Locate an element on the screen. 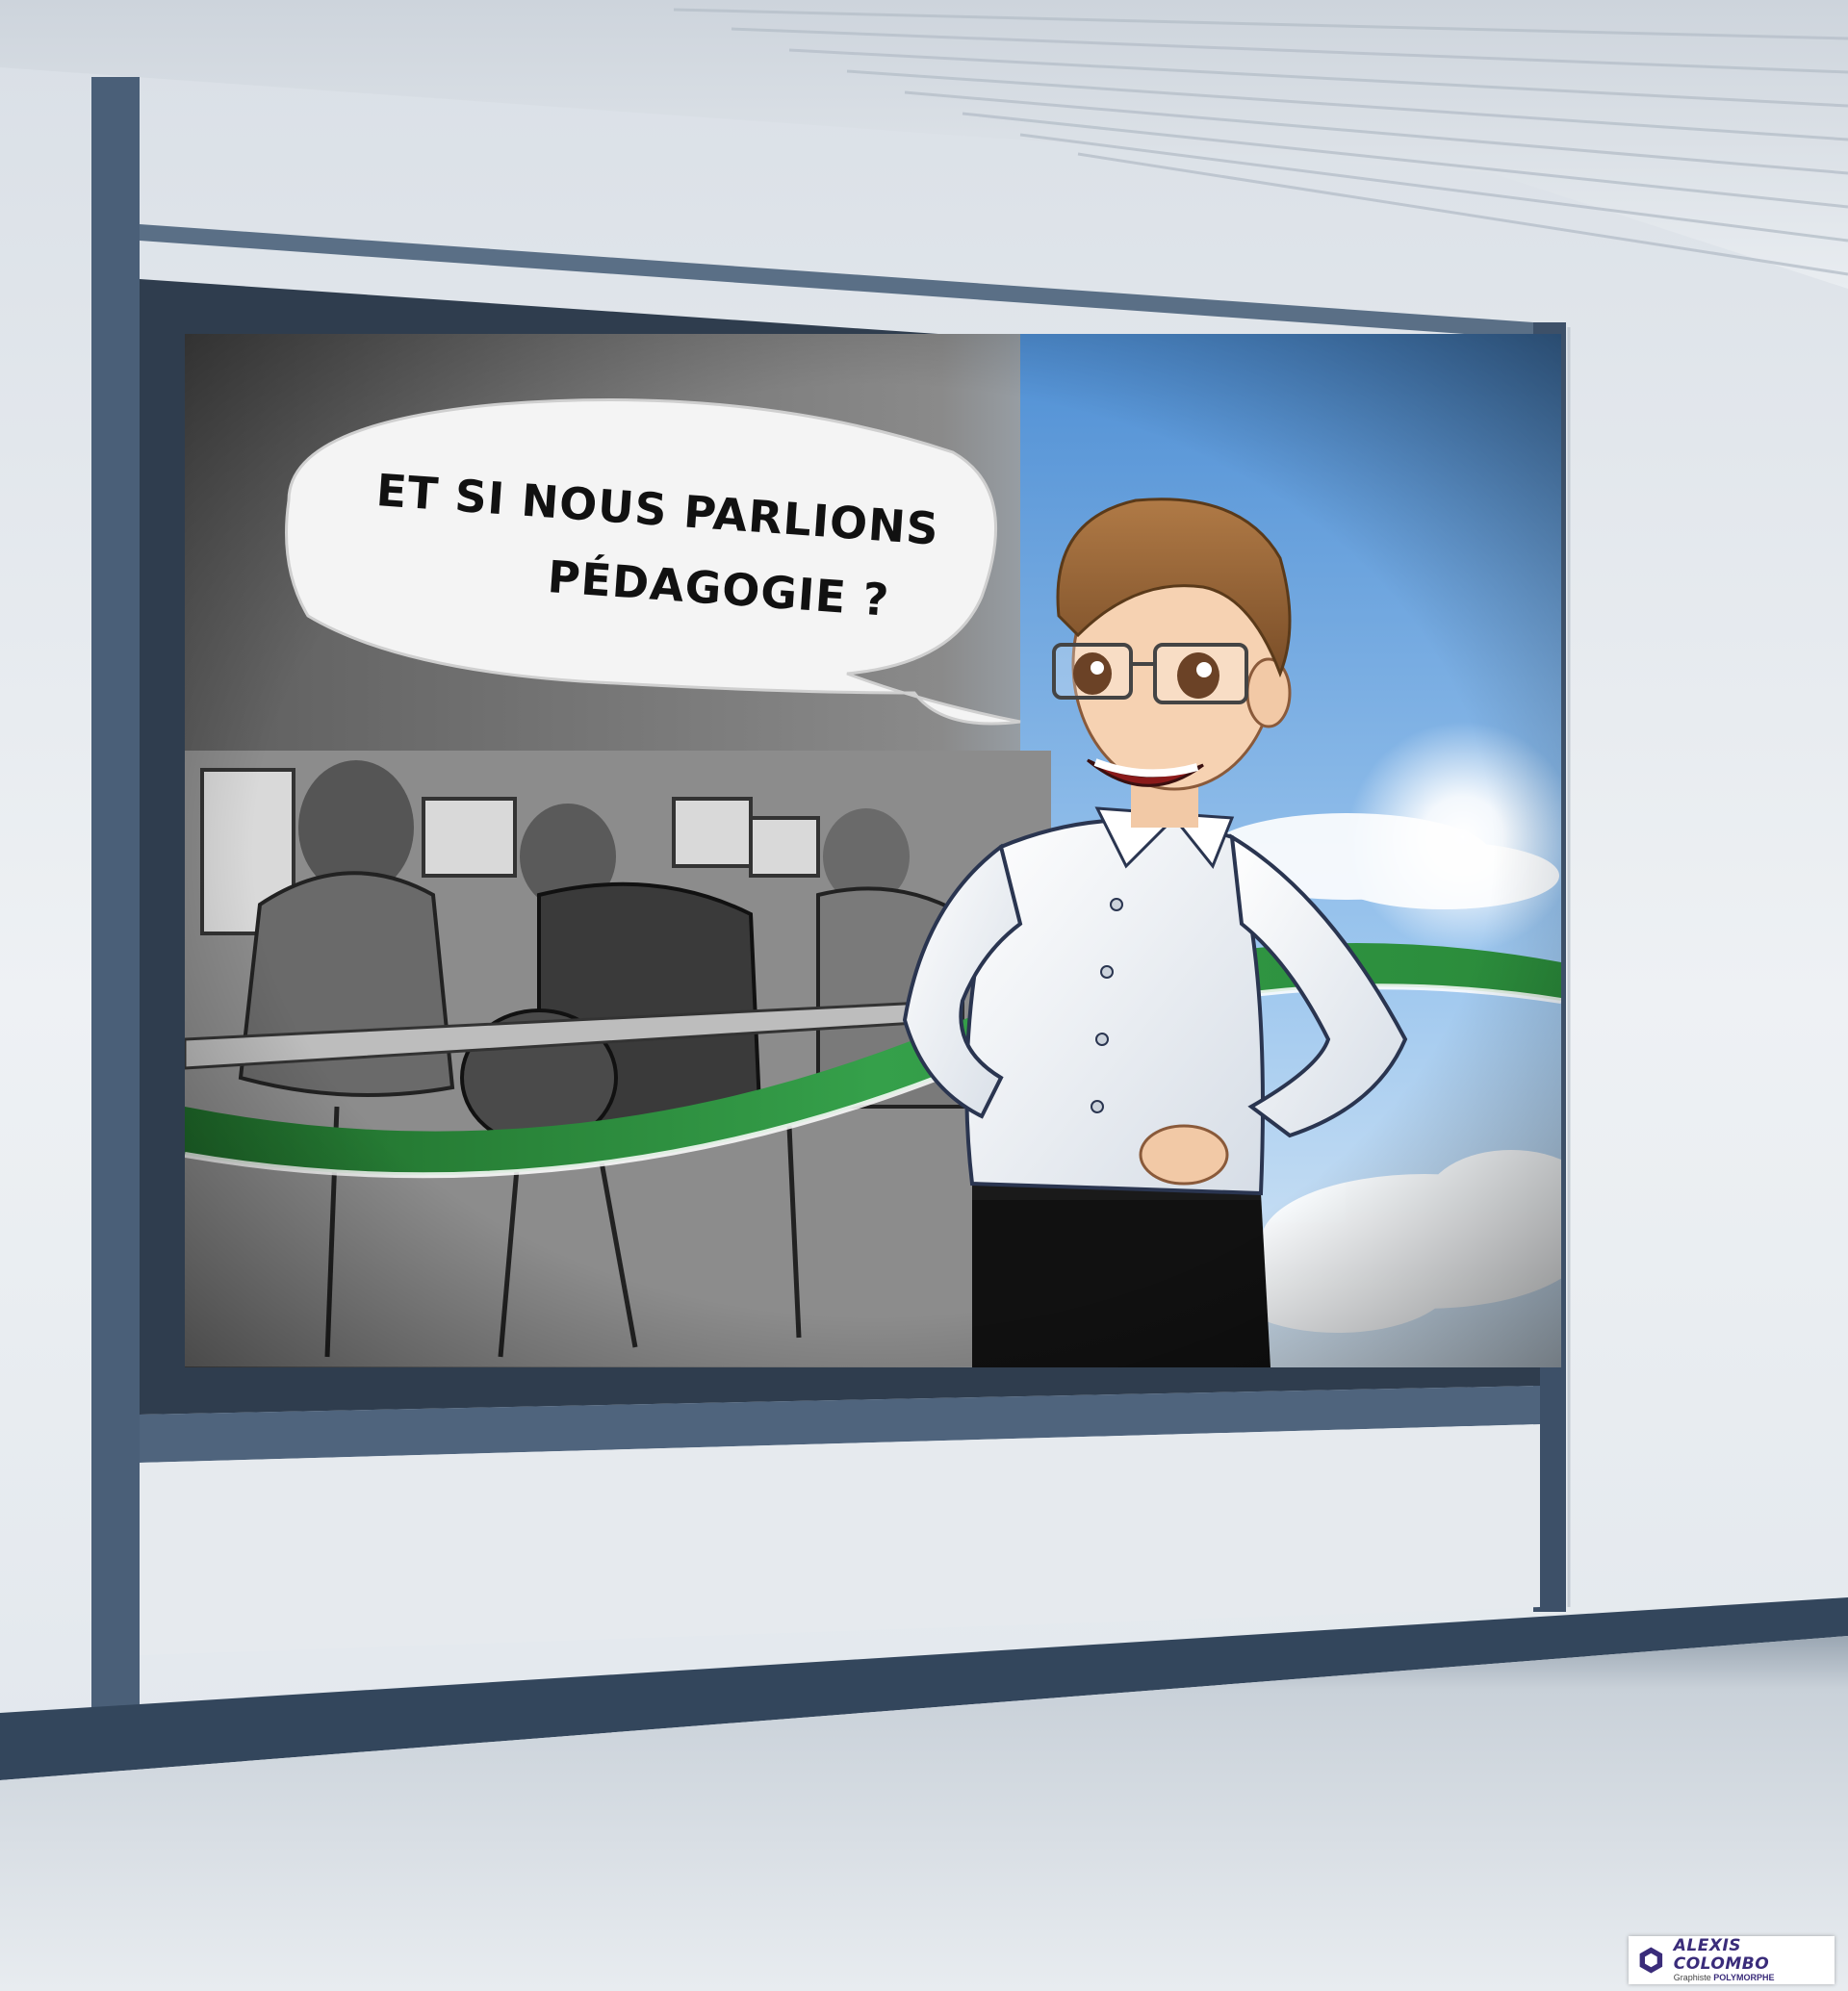  credit-name: ALEXIS COLOMBO is located at coordinates (1721, 1956).